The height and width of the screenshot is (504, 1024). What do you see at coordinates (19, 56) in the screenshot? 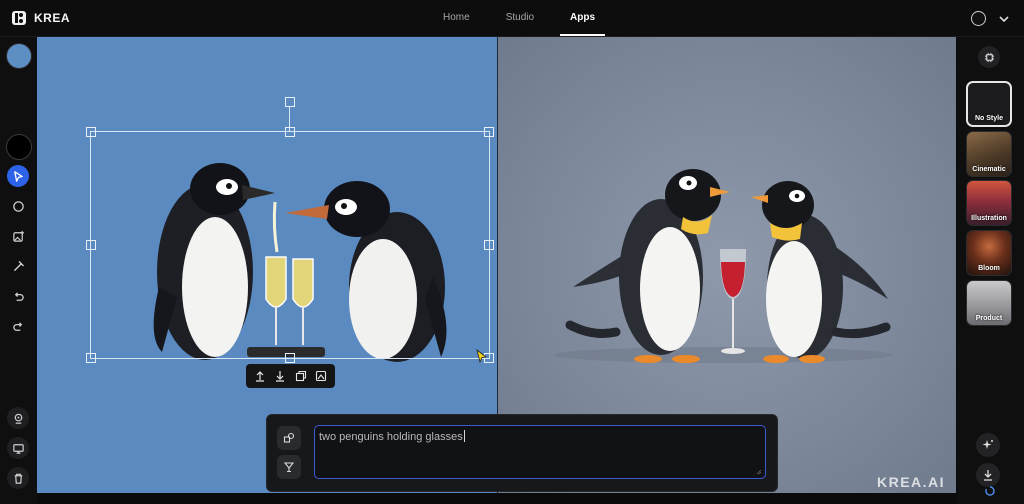
I see `primary-color-swatch` at bounding box center [19, 56].